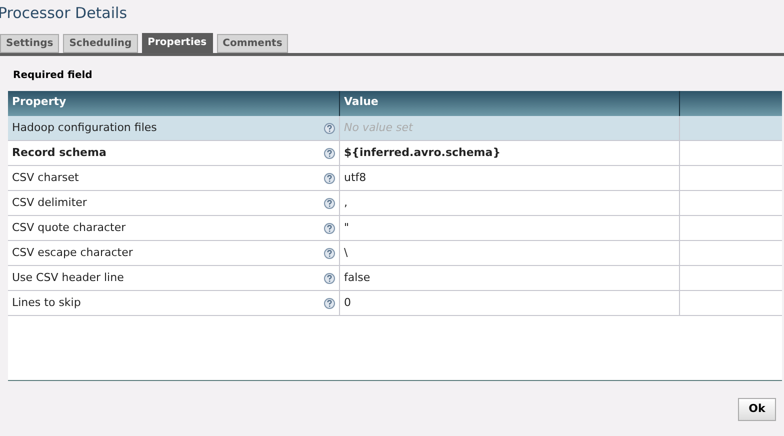 Image resolution: width=784 pixels, height=436 pixels. Describe the element at coordinates (395, 178) in the screenshot. I see `table-row: CSV charset utf8` at that location.